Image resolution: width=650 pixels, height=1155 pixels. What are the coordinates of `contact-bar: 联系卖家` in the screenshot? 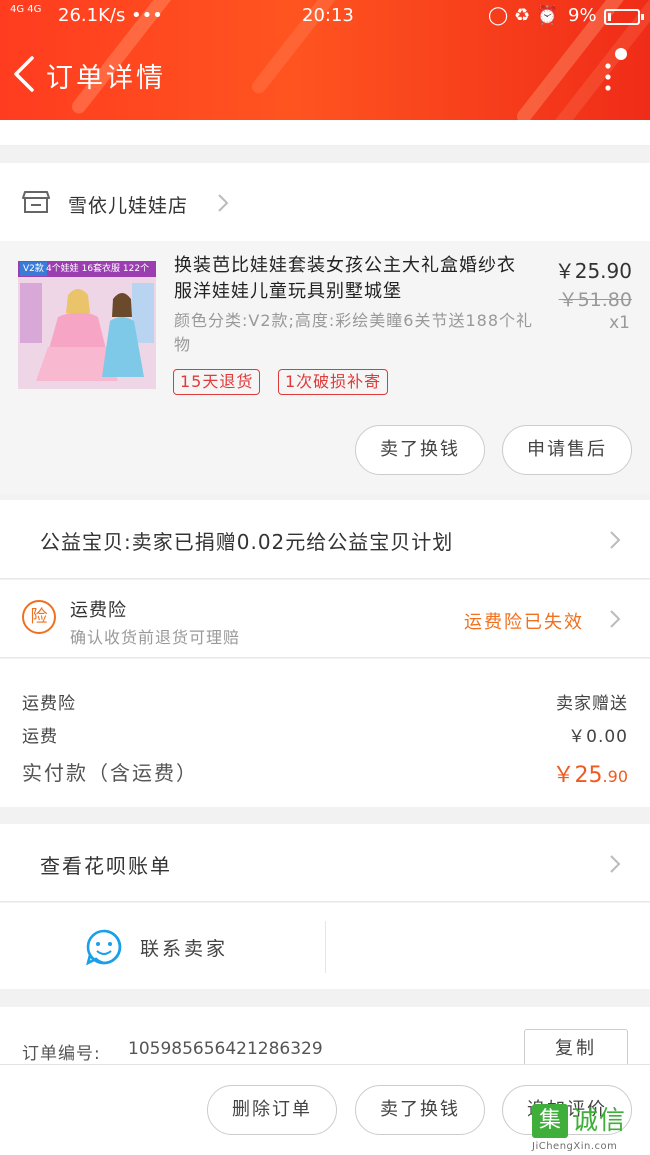 It's located at (325, 946).